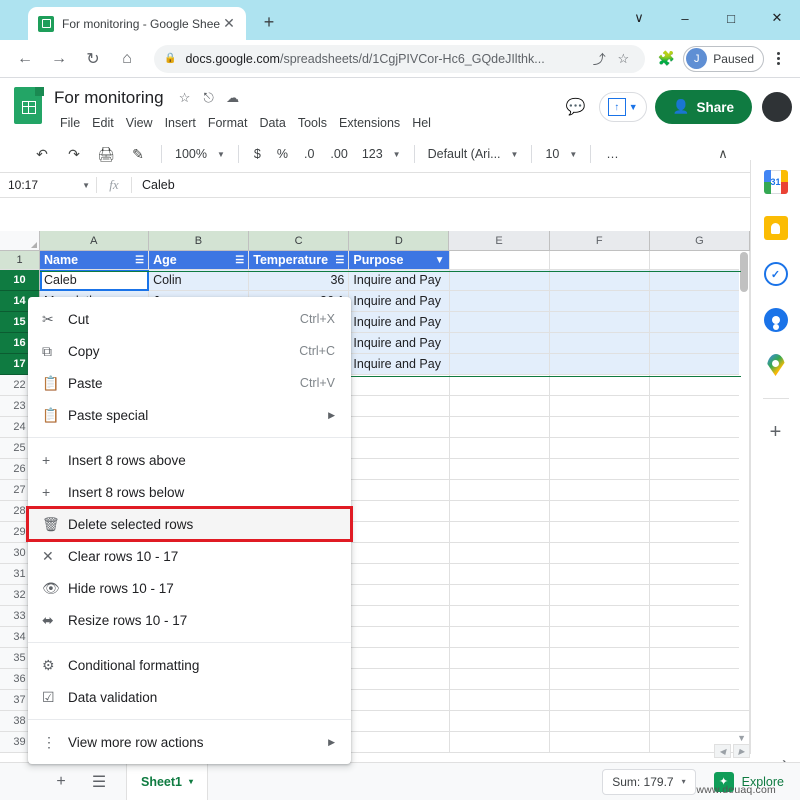 The height and width of the screenshot is (800, 800). Describe the element at coordinates (499, 427) in the screenshot. I see `cell-E24` at that location.